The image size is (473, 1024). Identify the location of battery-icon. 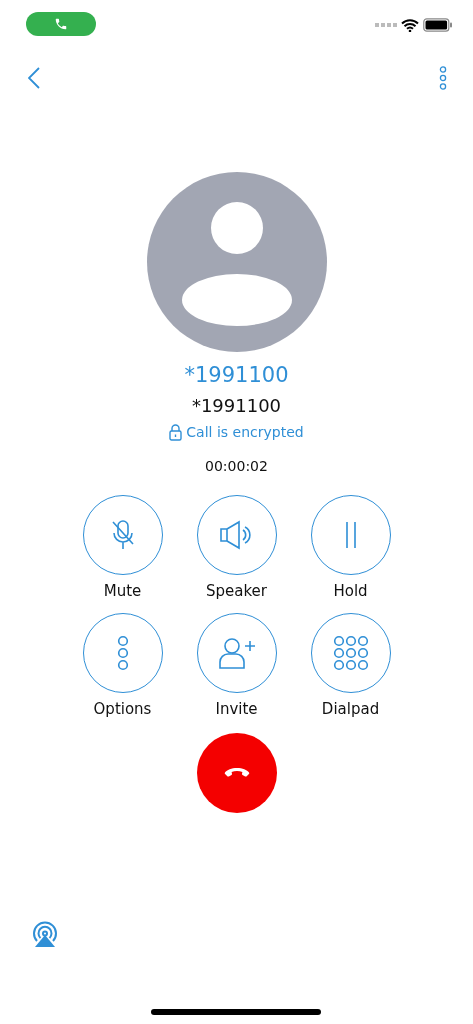
(438, 25).